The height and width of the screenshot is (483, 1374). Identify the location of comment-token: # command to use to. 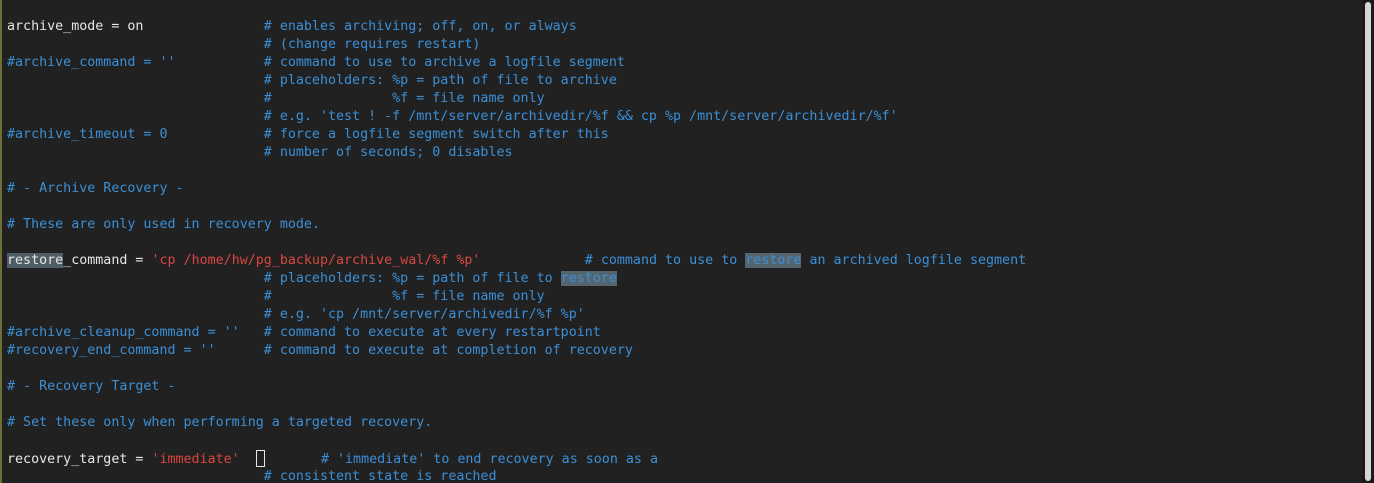
(665, 260).